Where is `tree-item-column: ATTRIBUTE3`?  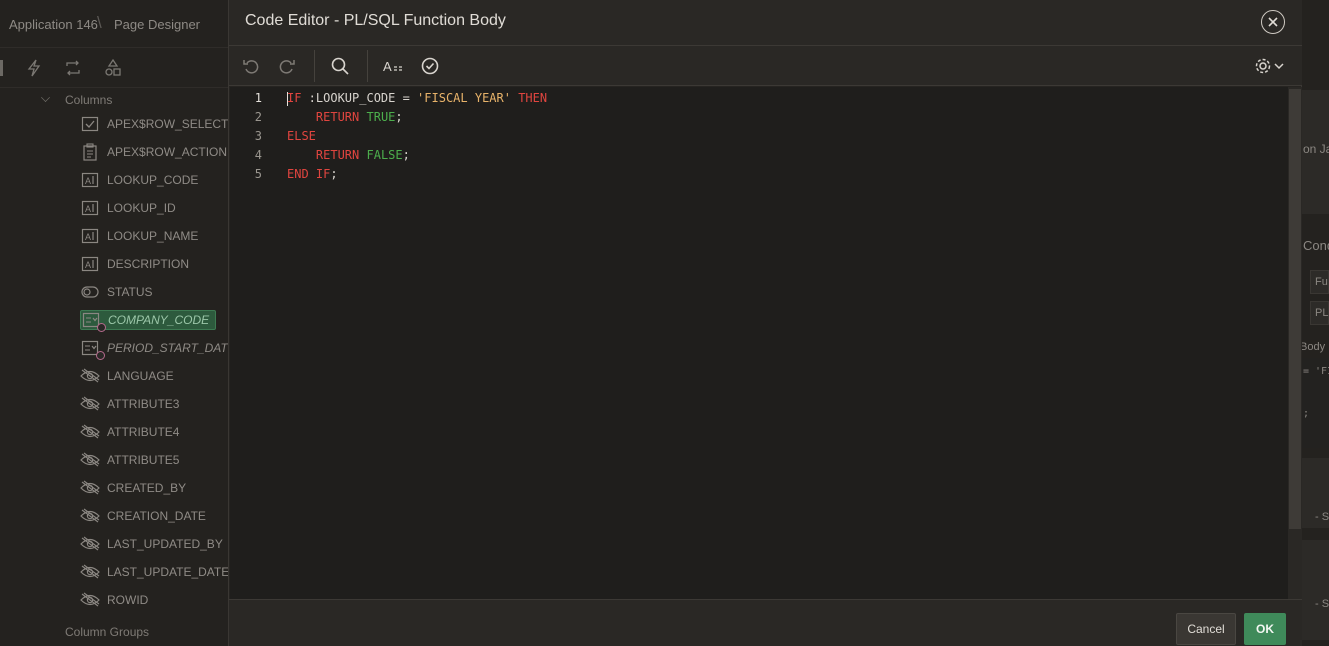
tree-item-column: ATTRIBUTE3 is located at coordinates (129, 404).